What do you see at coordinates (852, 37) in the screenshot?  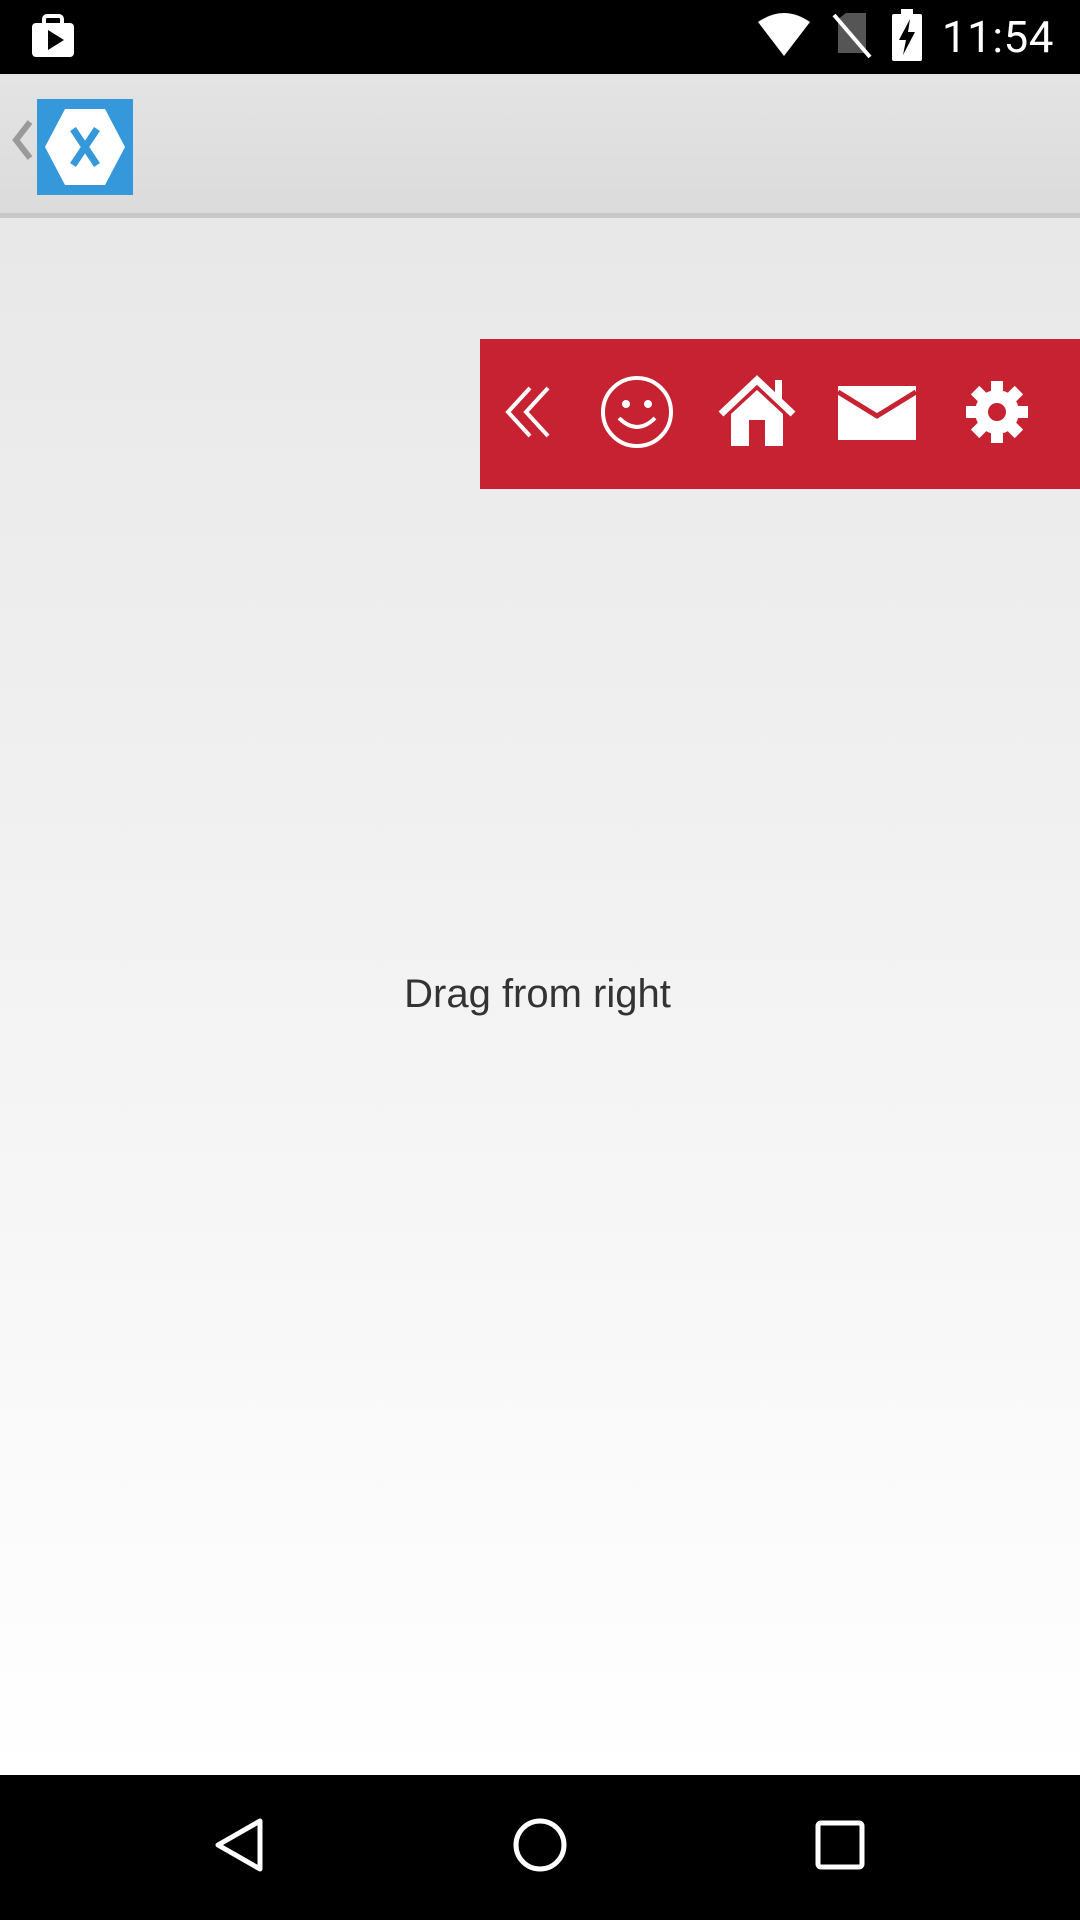 I see `no-sim-icon` at bounding box center [852, 37].